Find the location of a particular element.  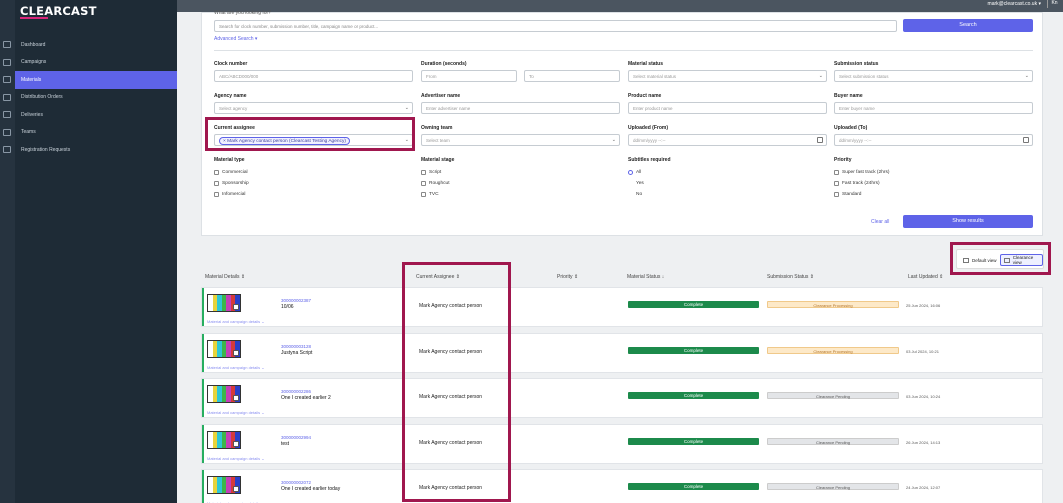

col-submission-status: Submission Status ⇕ is located at coordinates (790, 277).